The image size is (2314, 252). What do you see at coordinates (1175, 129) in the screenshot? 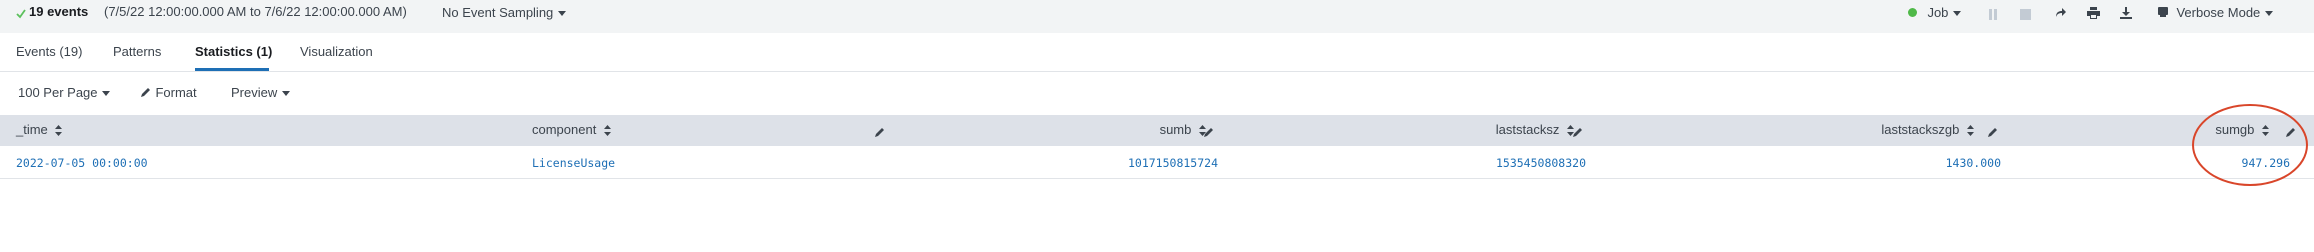
I see `column-label: sumb` at bounding box center [1175, 129].